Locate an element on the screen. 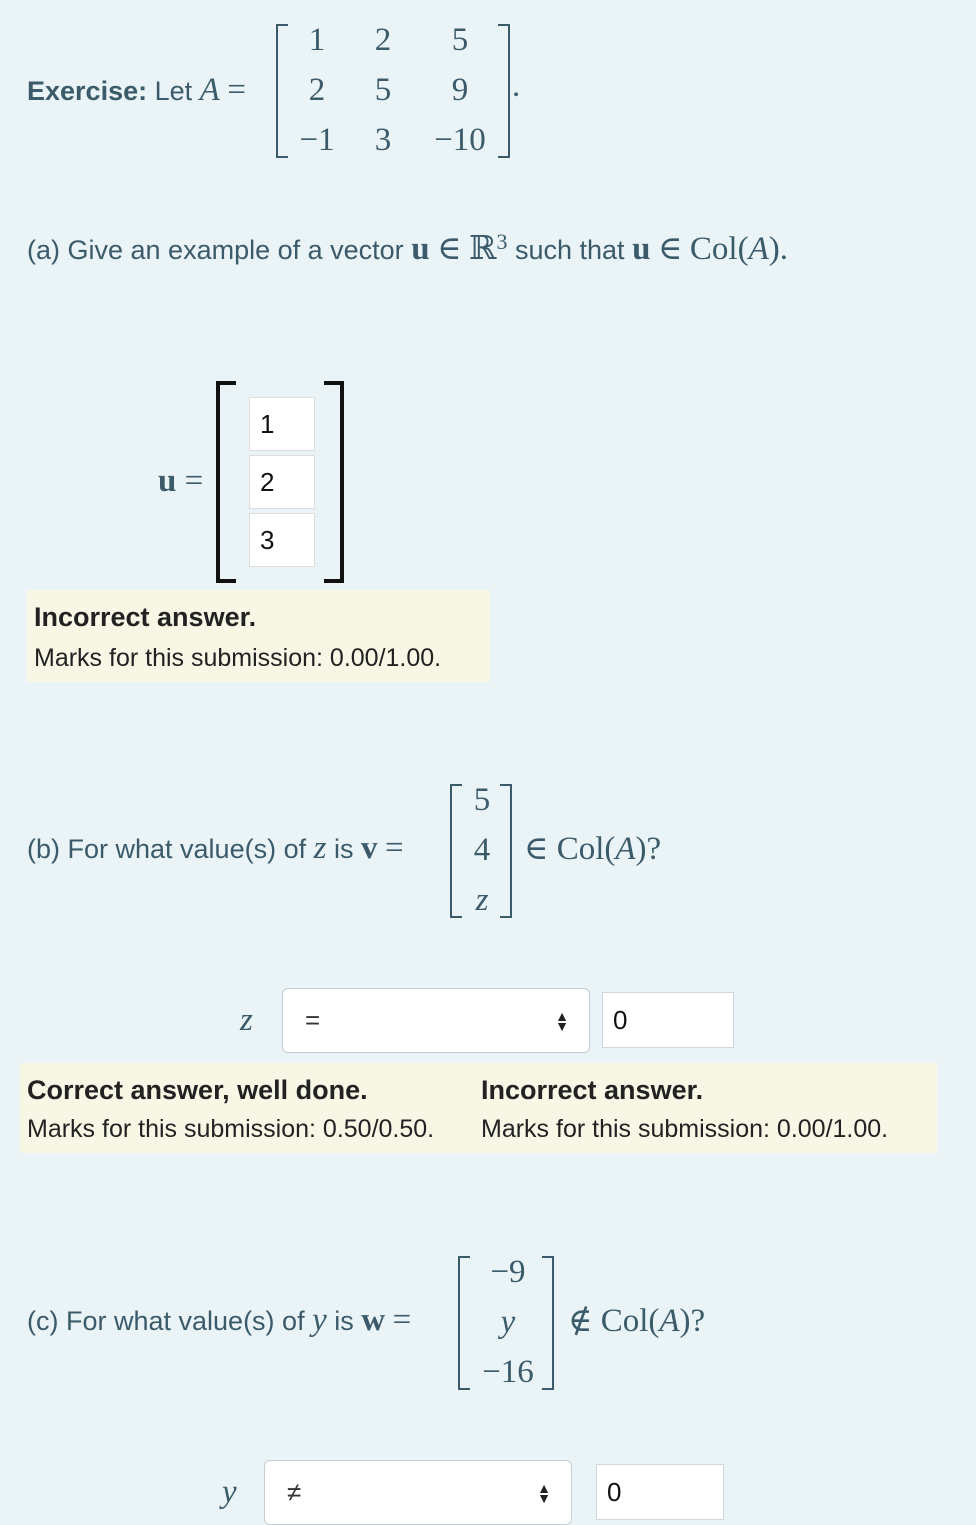  matrix-cell: 3 is located at coordinates (383, 140).